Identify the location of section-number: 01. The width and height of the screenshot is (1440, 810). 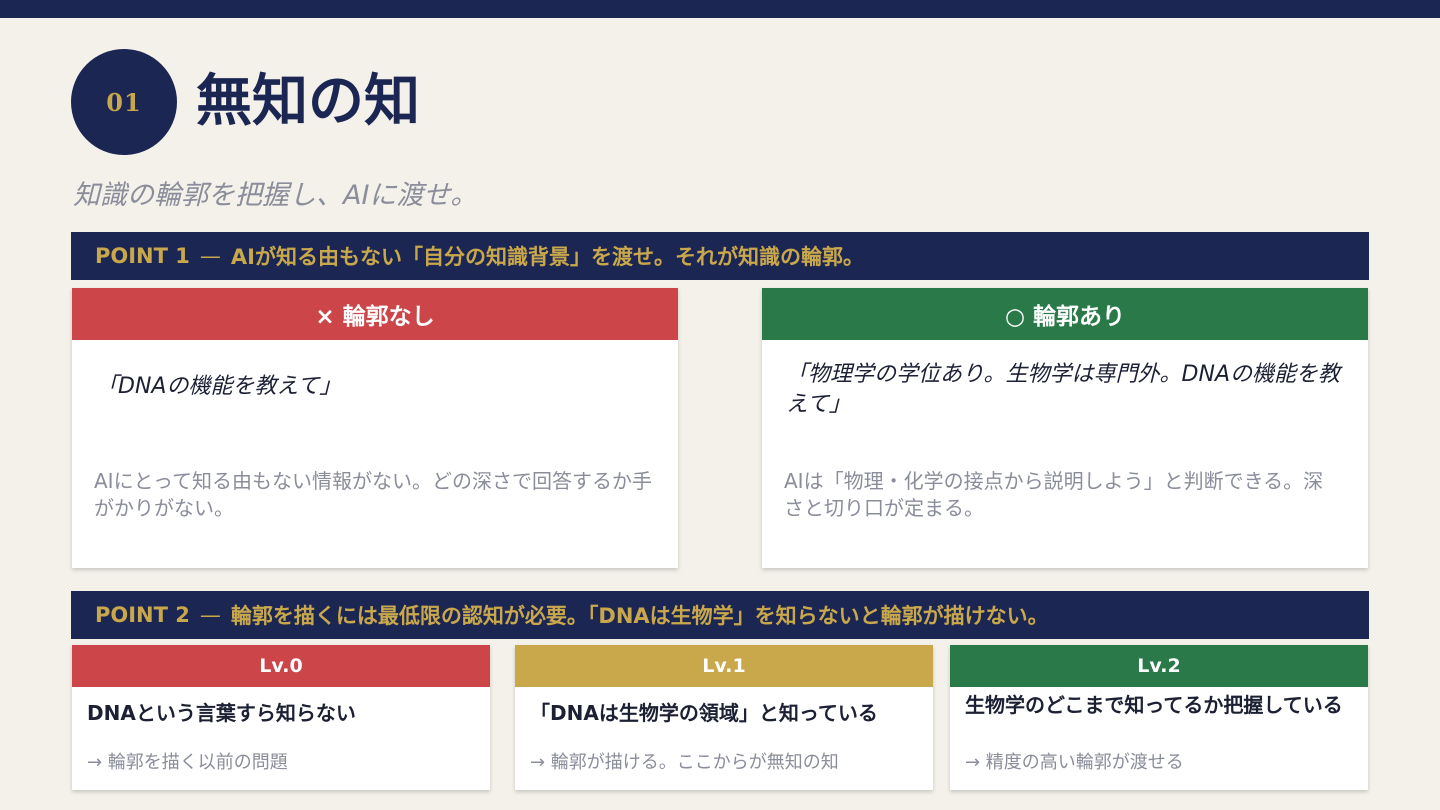
(124, 102).